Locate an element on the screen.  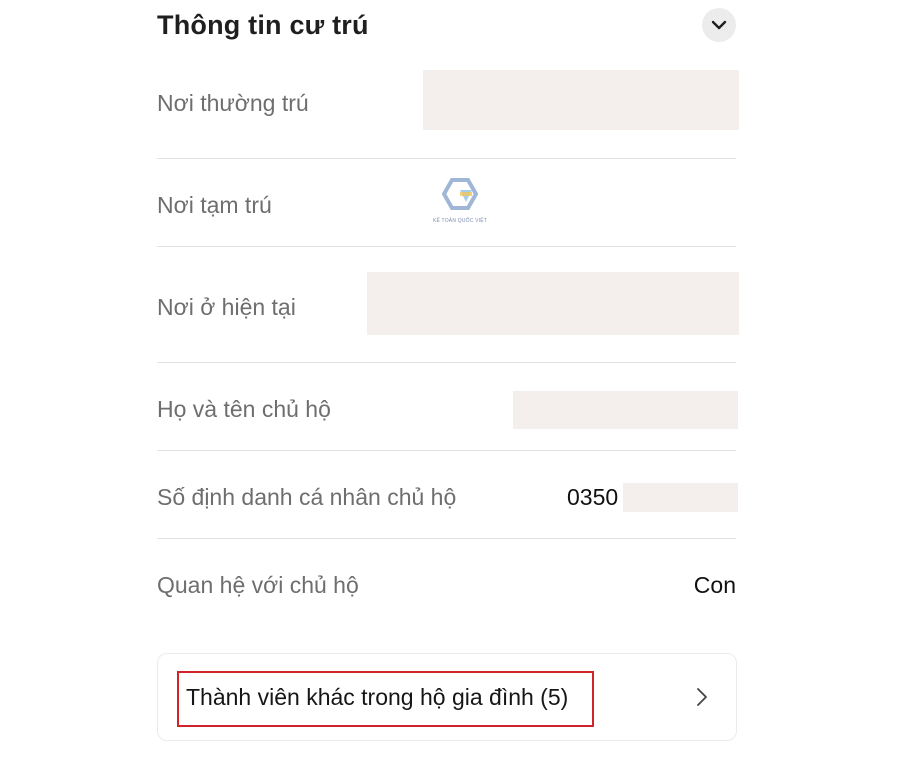
temporary-residence-label: Nơi tạm trú is located at coordinates (214, 205).